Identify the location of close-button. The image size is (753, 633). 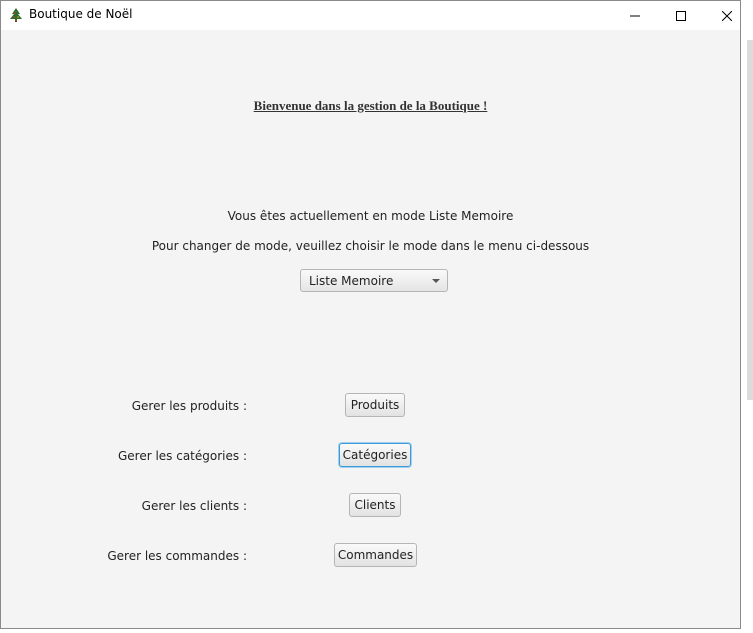
(727, 15).